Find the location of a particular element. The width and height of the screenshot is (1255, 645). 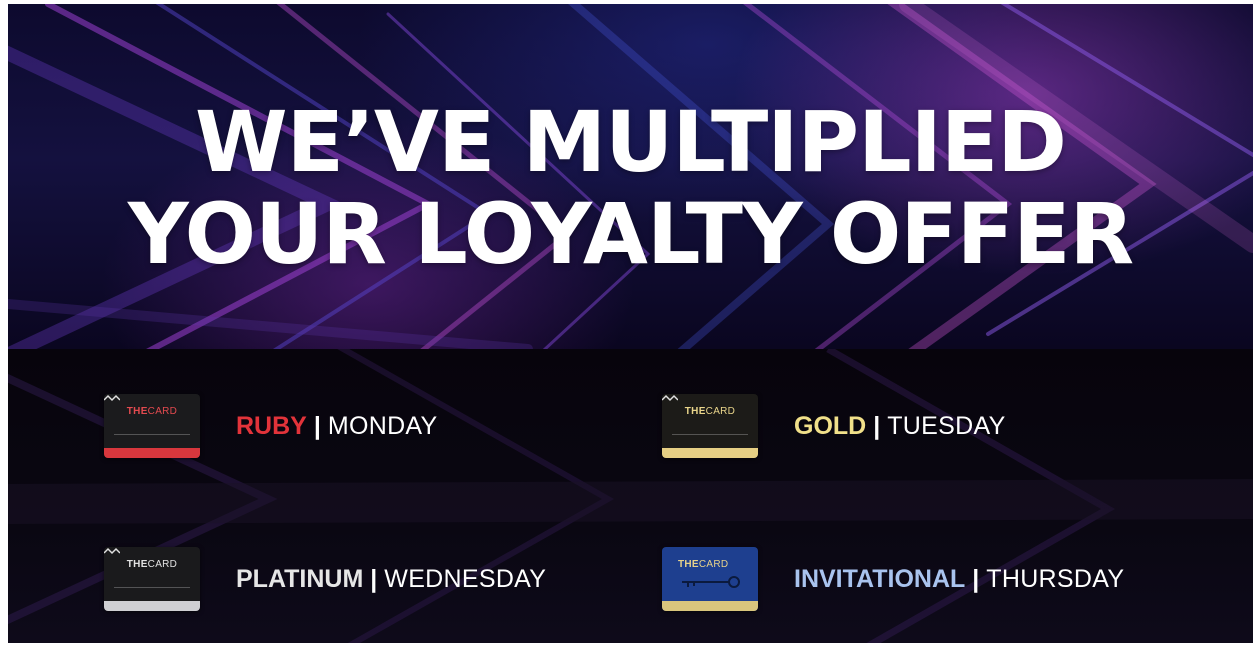

headline-line-1: WE’VE MULTIPLIED is located at coordinates (630, 142).